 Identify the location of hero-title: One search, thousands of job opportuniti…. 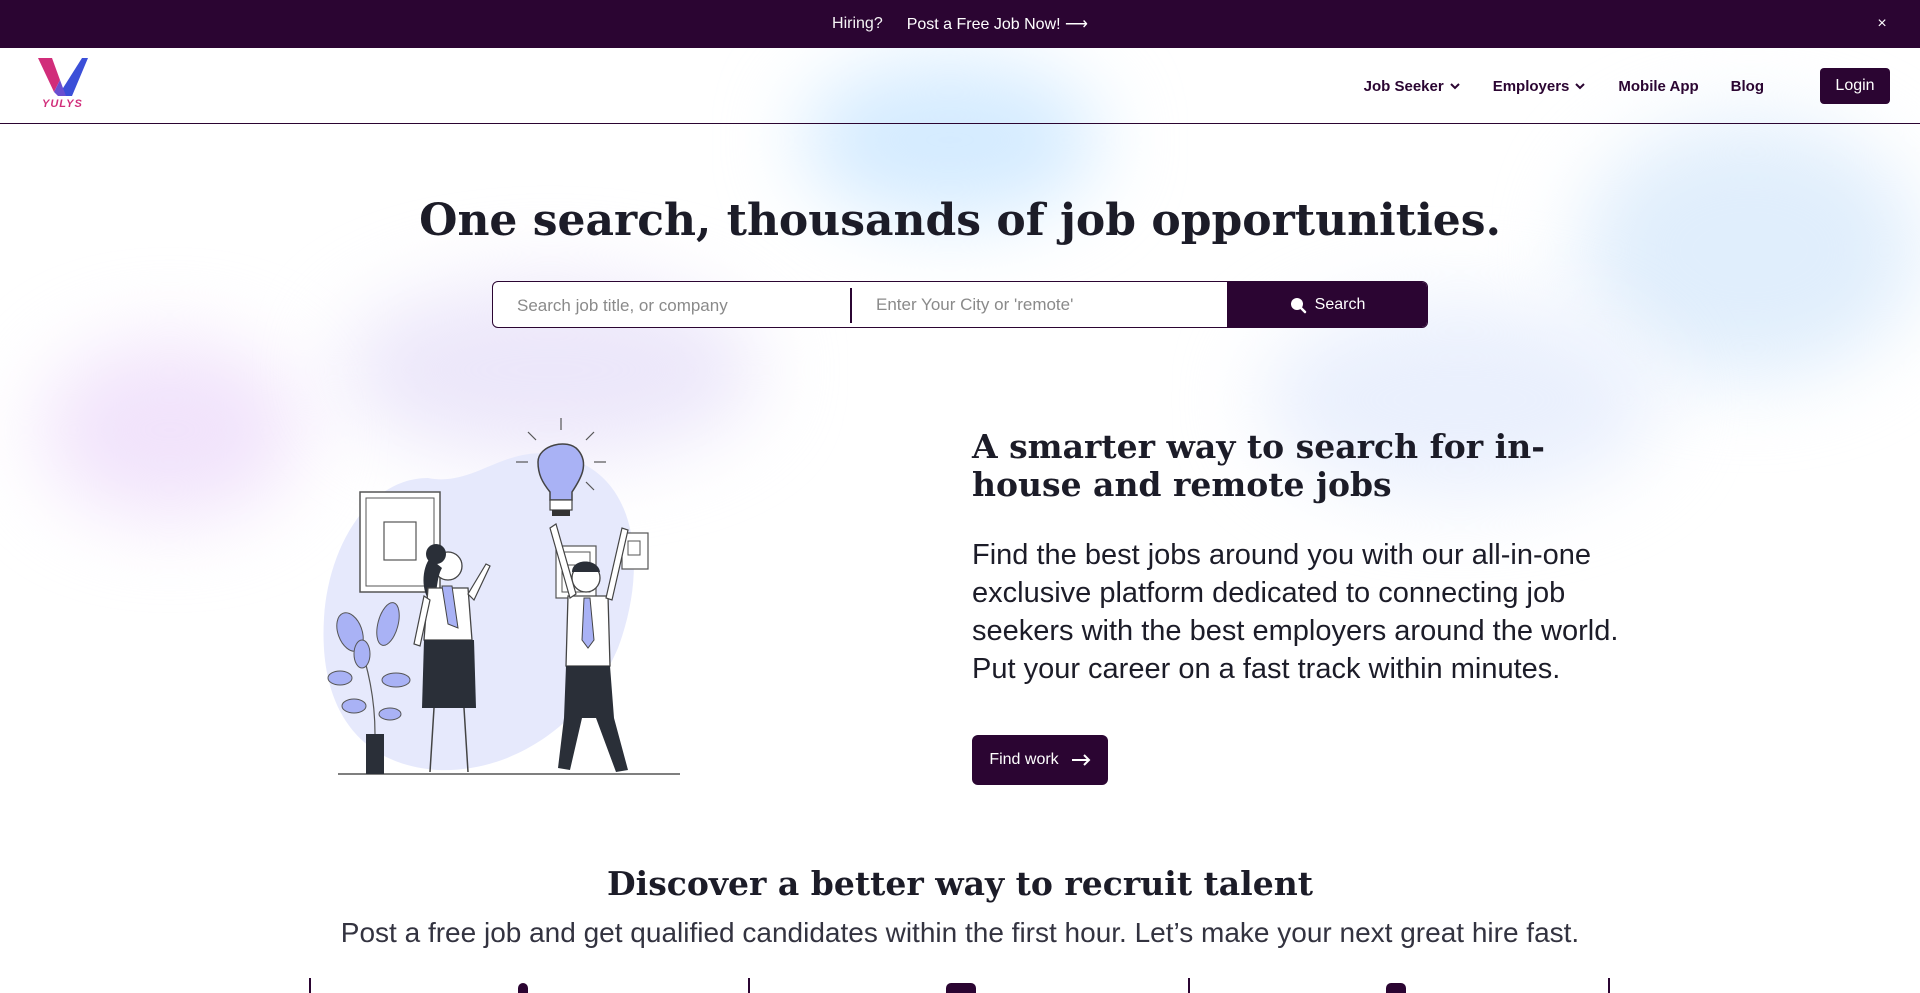
(960, 220).